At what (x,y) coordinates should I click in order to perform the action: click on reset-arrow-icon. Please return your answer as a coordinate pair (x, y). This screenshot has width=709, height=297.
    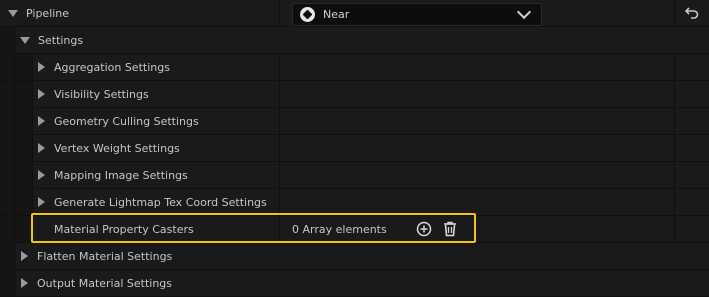
    Looking at the image, I should click on (692, 13).